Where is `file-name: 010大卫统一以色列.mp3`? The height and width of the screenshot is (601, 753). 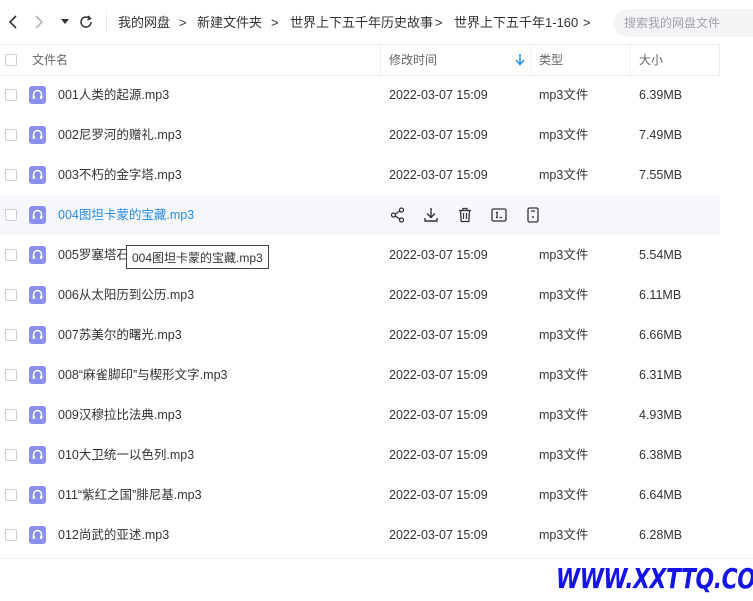 file-name: 010大卫统一以色列.mp3 is located at coordinates (126, 455).